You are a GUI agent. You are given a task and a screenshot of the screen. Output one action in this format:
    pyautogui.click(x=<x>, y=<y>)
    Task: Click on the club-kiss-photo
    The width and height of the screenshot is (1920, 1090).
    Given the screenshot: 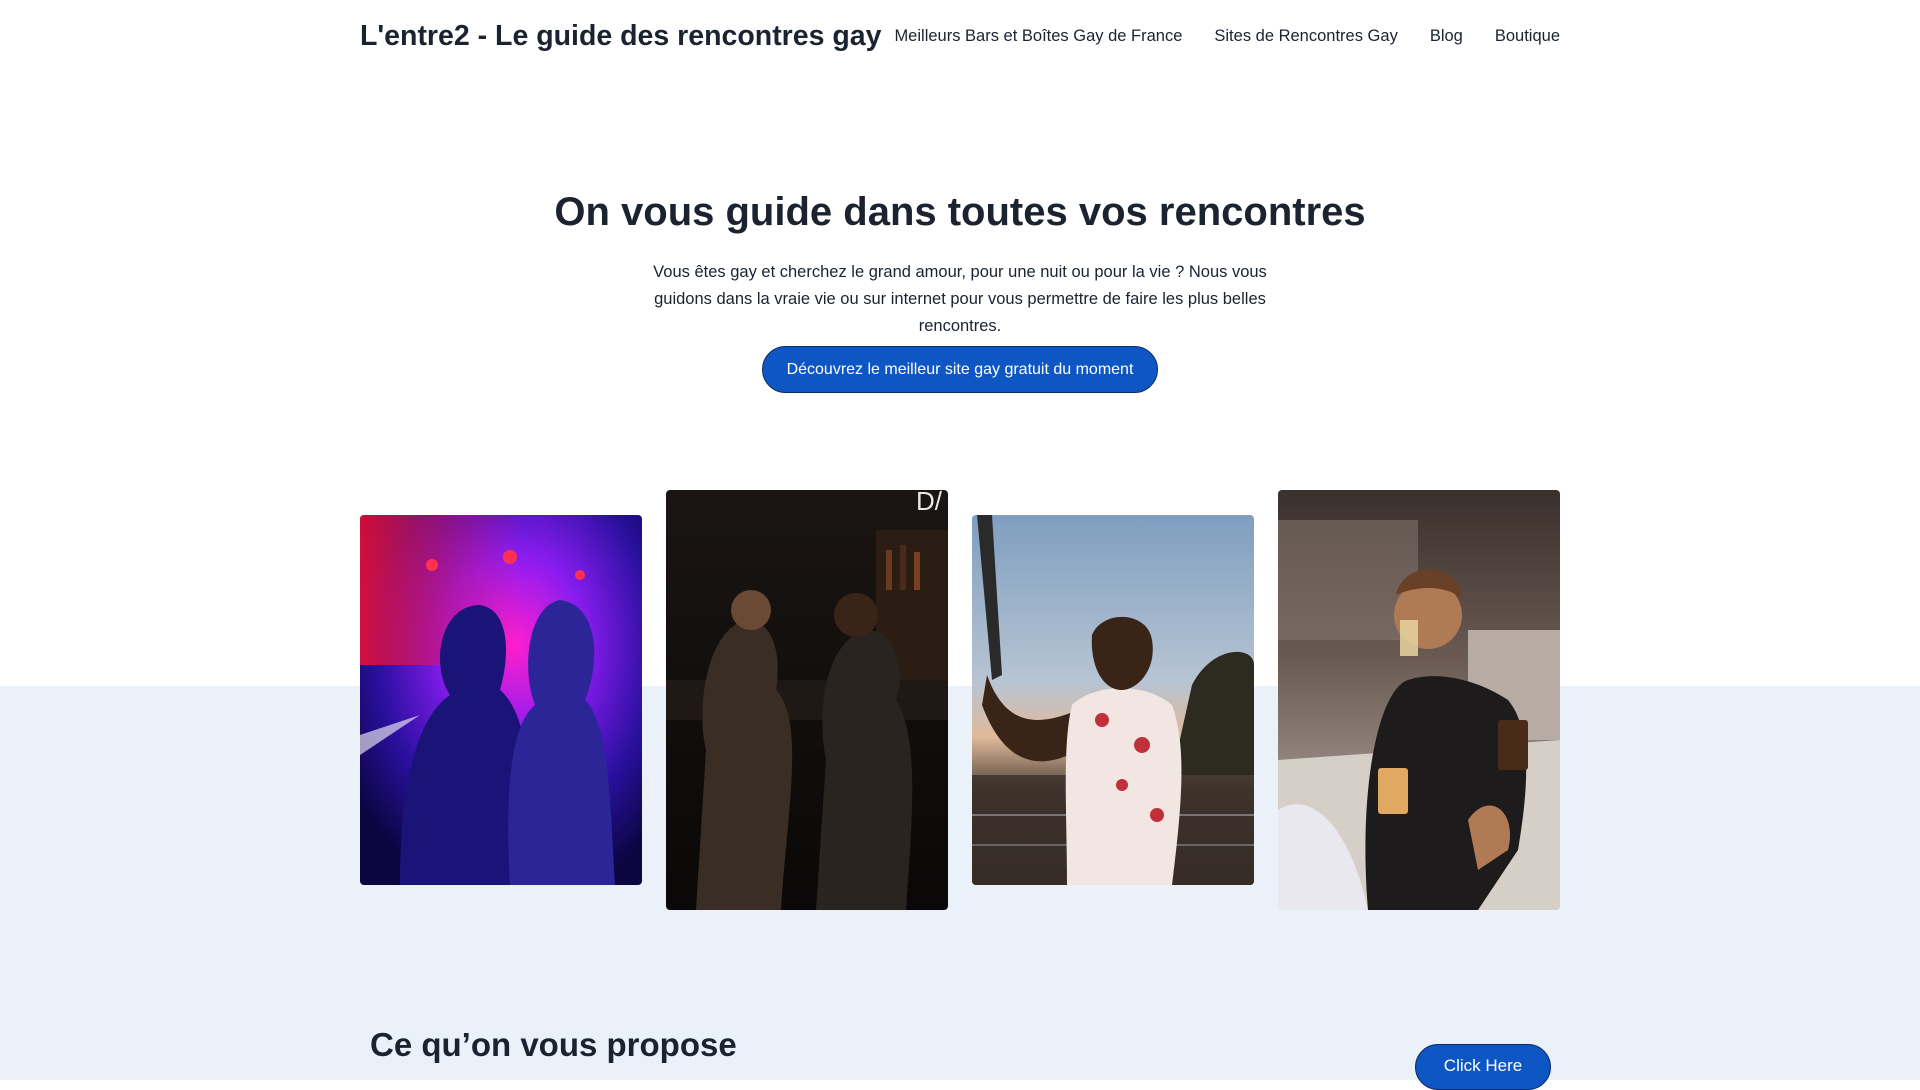 What is the action you would take?
    pyautogui.click(x=501, y=700)
    